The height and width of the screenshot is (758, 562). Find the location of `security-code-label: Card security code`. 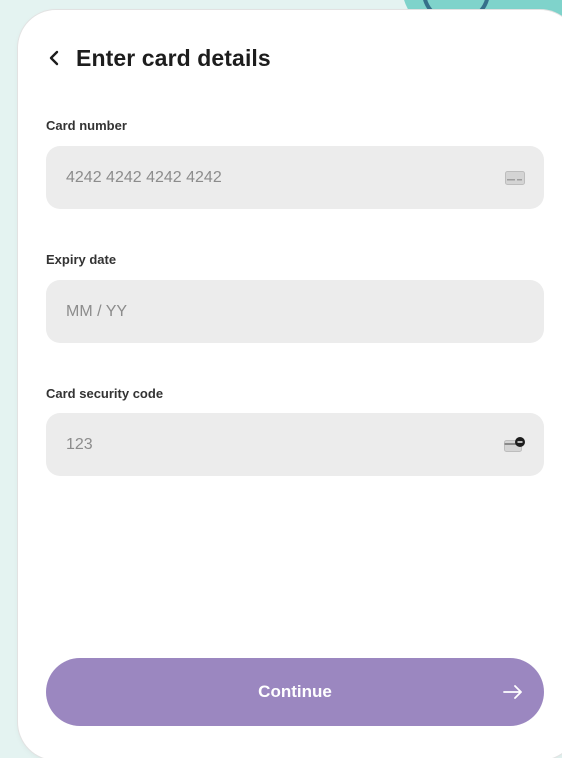

security-code-label: Card security code is located at coordinates (105, 393).